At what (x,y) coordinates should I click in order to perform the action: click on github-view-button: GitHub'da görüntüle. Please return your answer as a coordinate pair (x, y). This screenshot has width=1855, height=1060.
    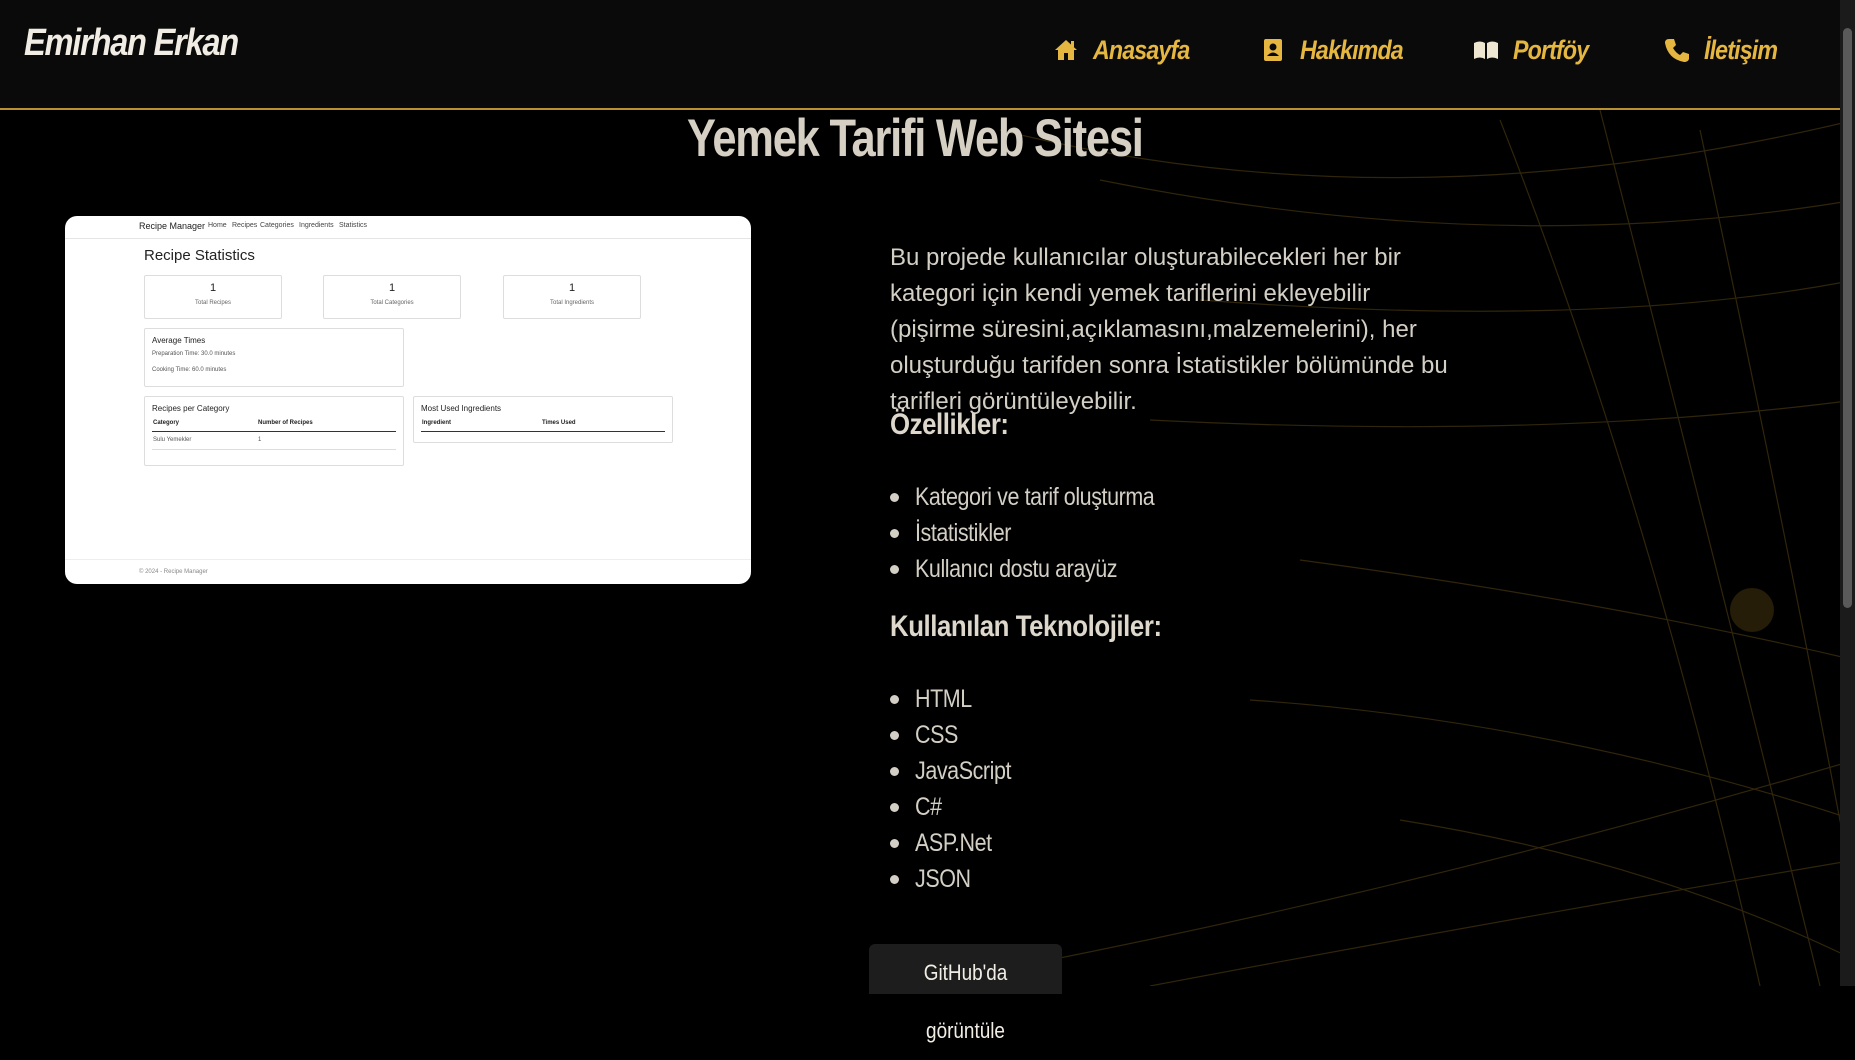
    Looking at the image, I should click on (965, 993).